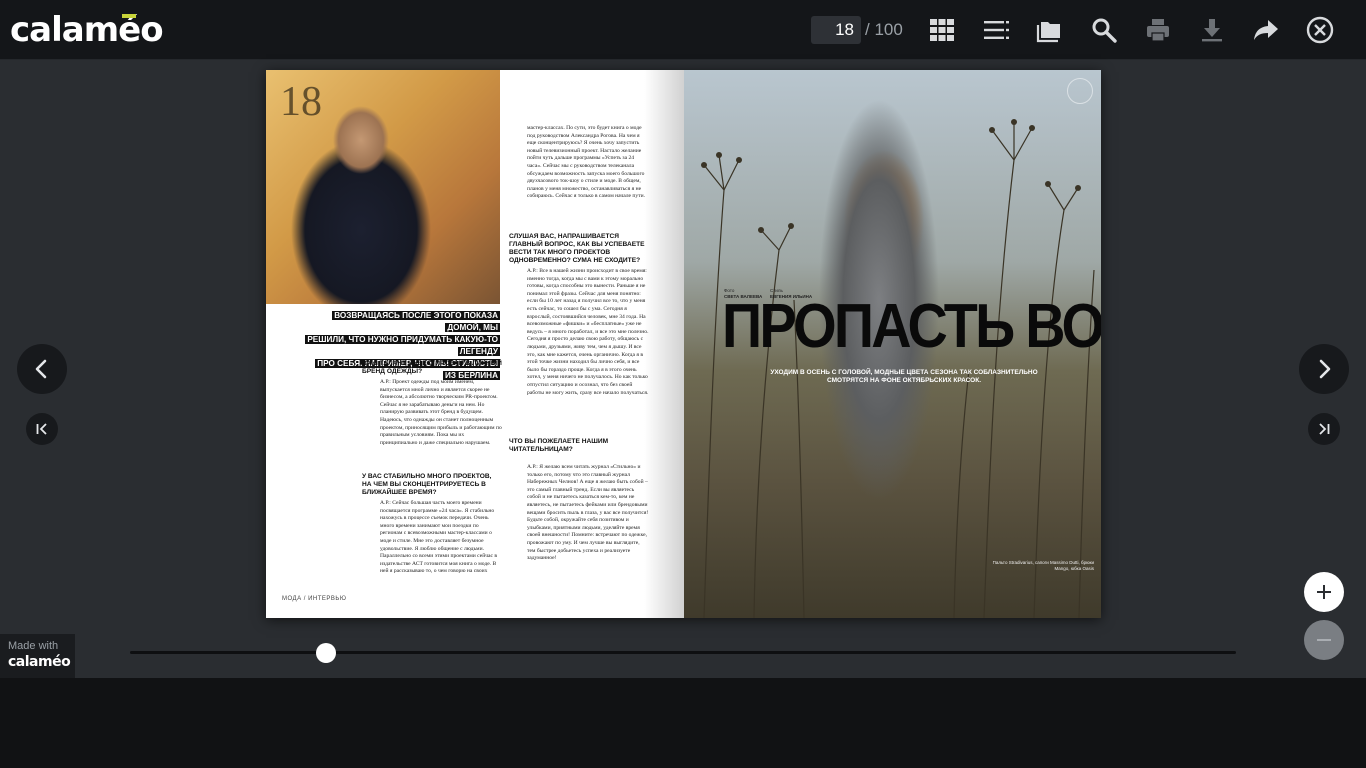 This screenshot has height=768, width=1366. I want to click on page-number-label: 18, so click(301, 102).